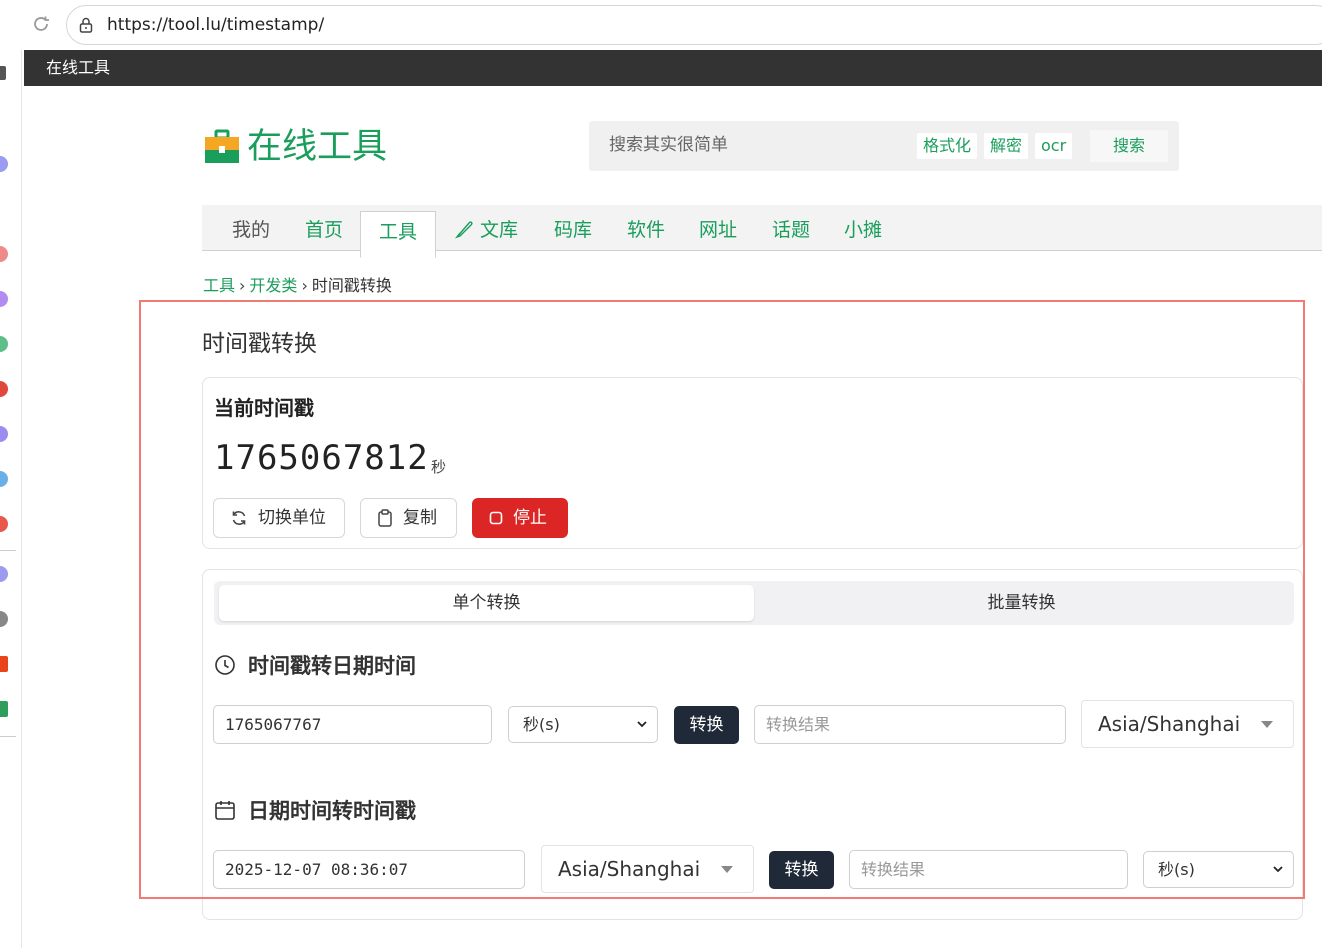 This screenshot has height=948, width=1322. I want to click on search-tag-ocr: ocr, so click(1054, 146).